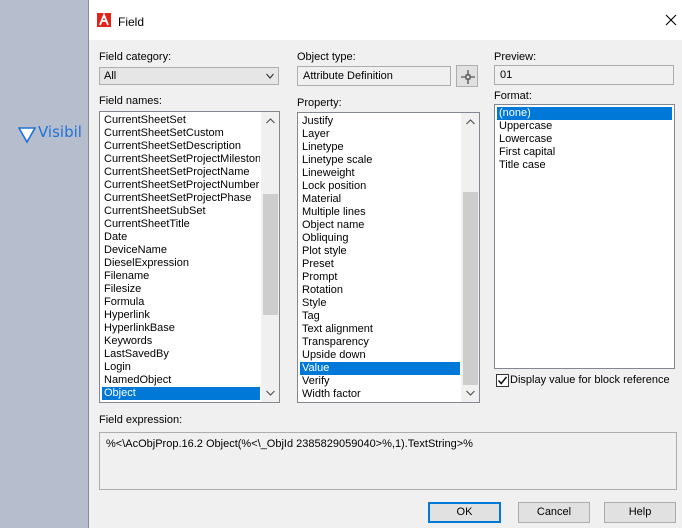 Image resolution: width=682 pixels, height=528 pixels. I want to click on format-label: Format:, so click(513, 96).